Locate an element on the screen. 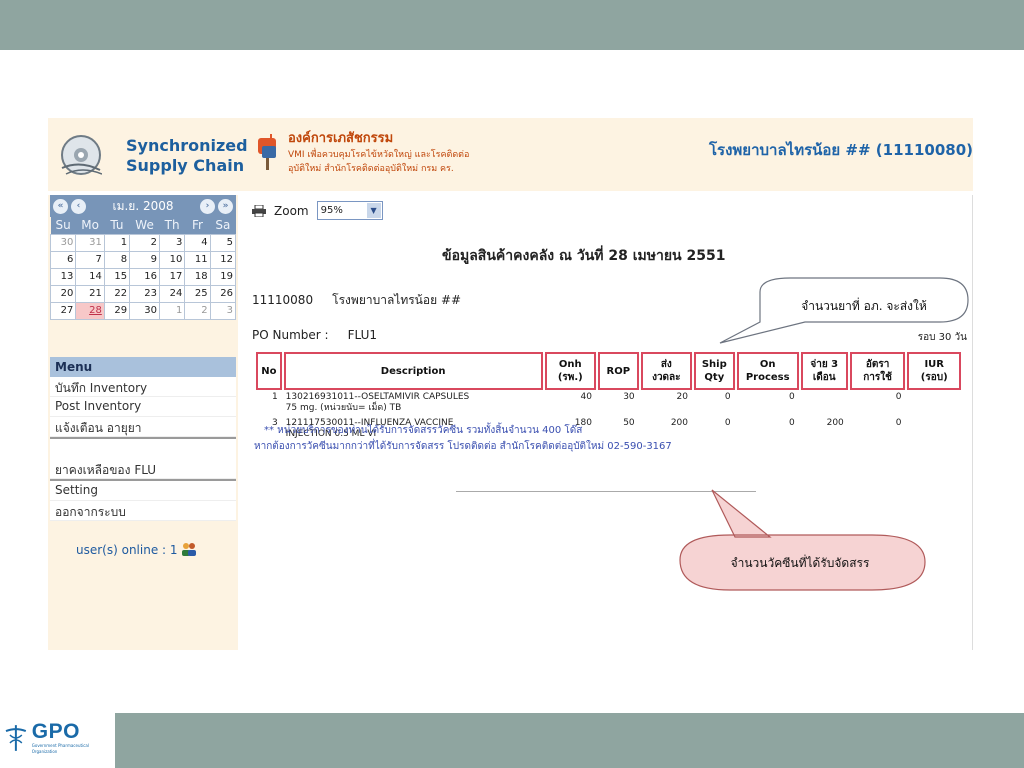 Image resolution: width=1024 pixels, height=768 pixels. callout-ship-qty-text: จำนวนยาที่ อภ. จะส่งให้ is located at coordinates (864, 306).